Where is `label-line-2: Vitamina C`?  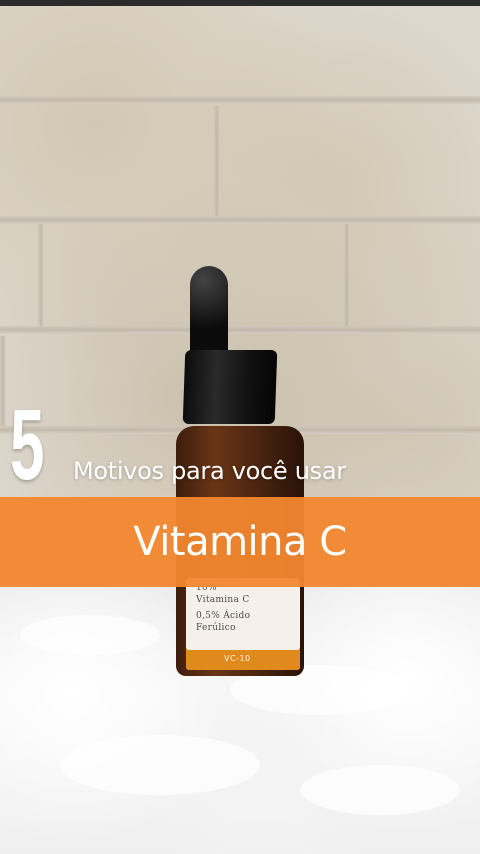
label-line-2: Vitamina C is located at coordinates (223, 600).